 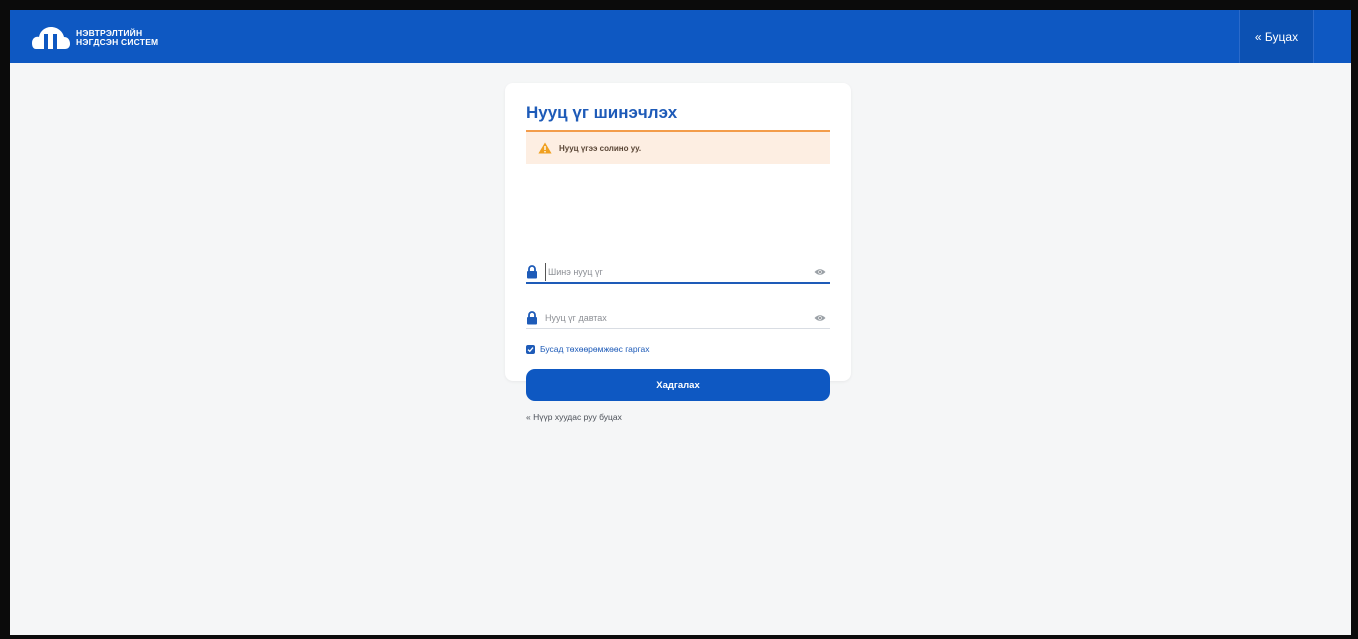 I want to click on new-password-input, so click(x=679, y=272).